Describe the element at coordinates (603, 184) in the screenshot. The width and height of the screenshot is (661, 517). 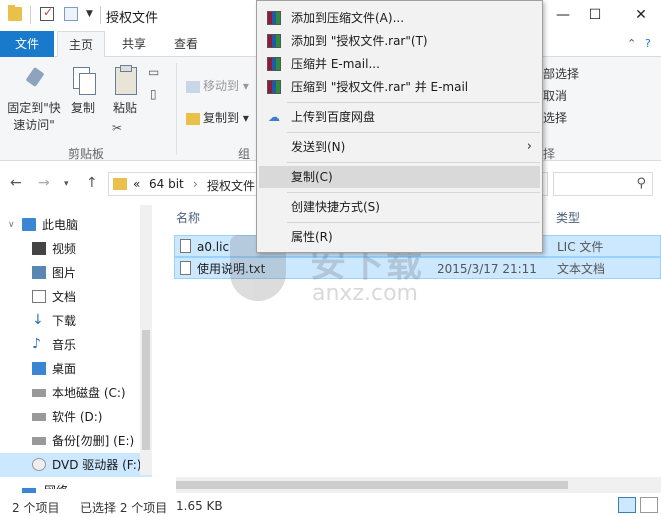
I see `search-input: ⚲` at that location.